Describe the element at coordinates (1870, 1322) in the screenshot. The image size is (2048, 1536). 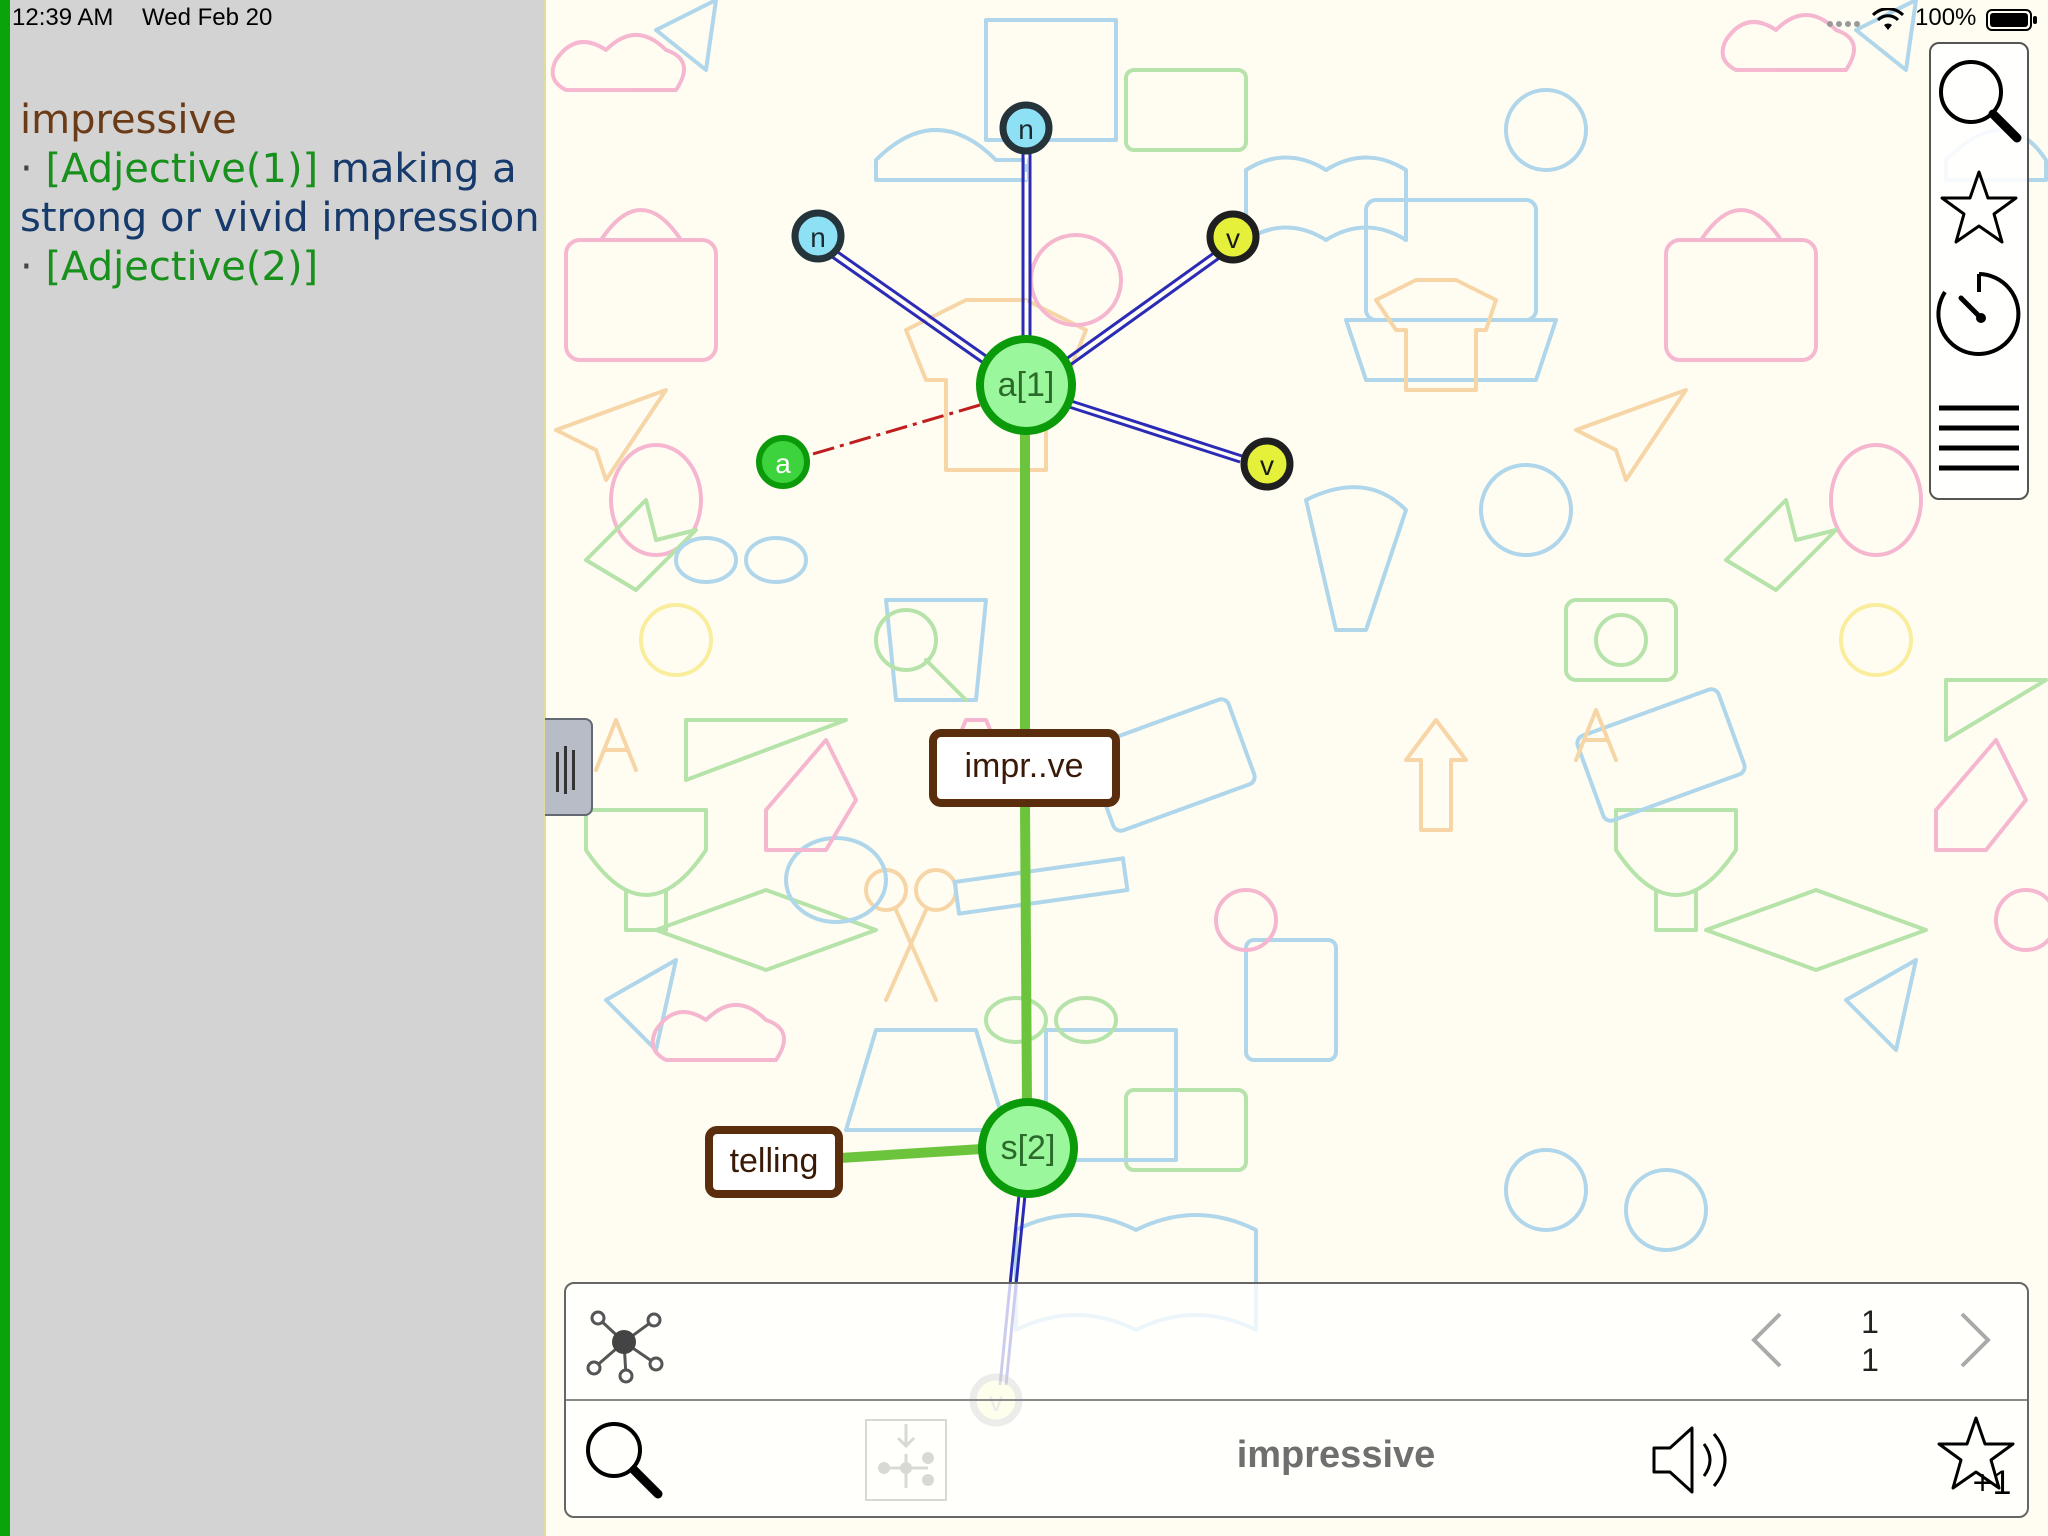
I see `page-current: 1` at that location.